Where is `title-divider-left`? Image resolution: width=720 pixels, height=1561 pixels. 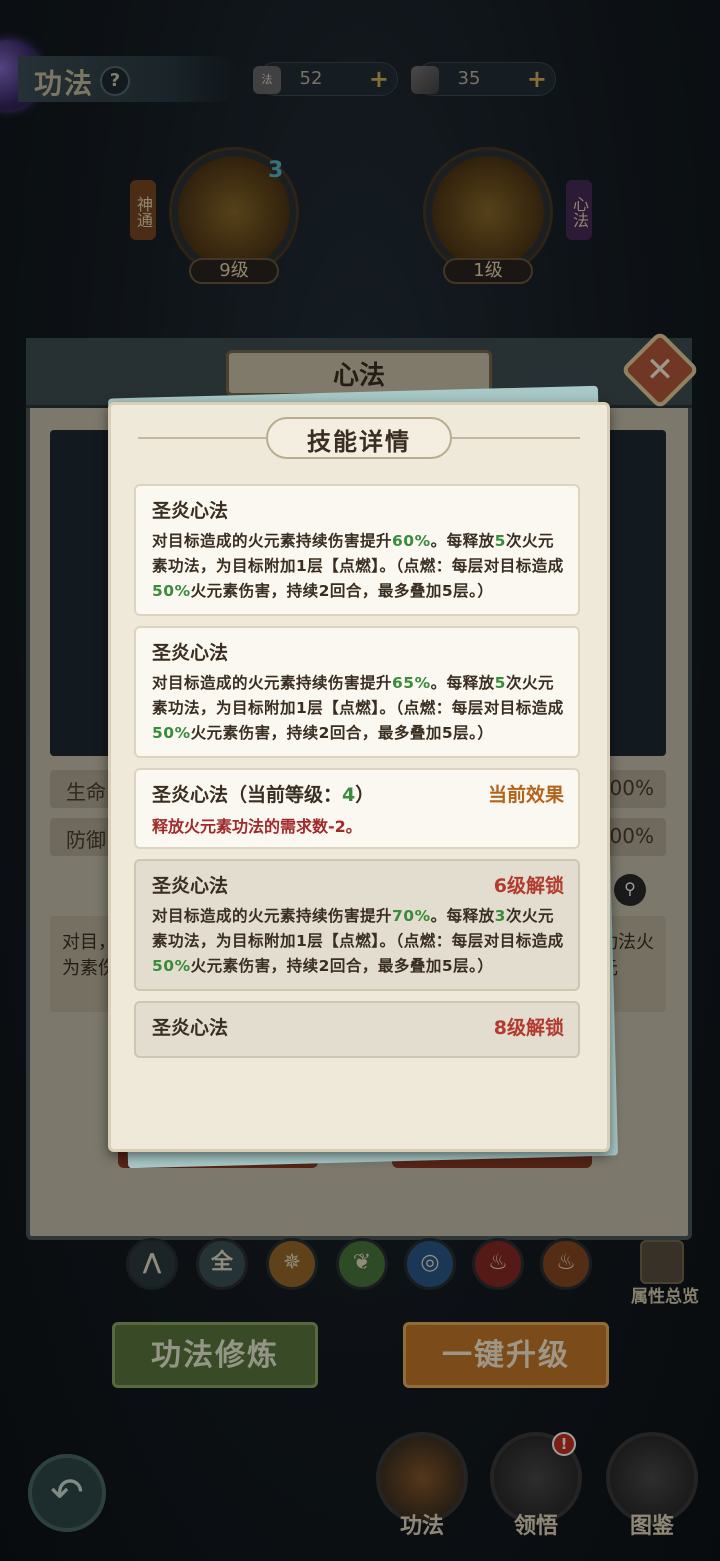
title-divider-left is located at coordinates (202, 438).